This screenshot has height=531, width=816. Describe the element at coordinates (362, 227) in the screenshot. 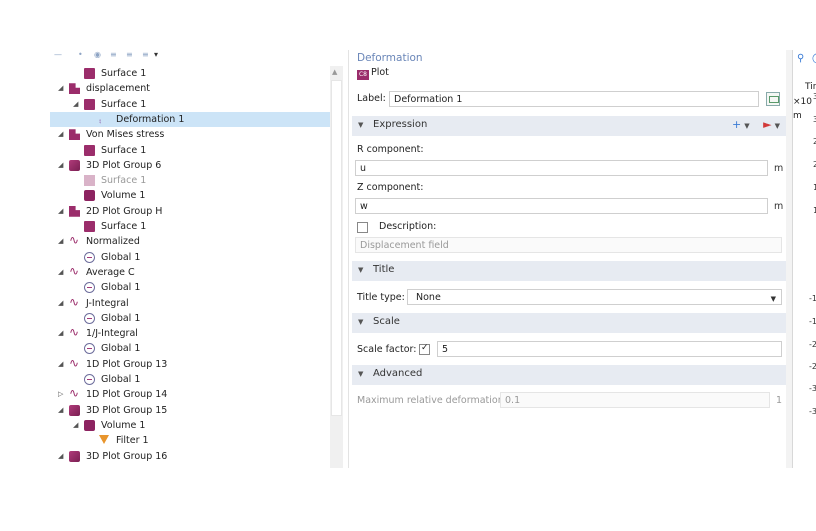

I see `description-checkbox` at that location.